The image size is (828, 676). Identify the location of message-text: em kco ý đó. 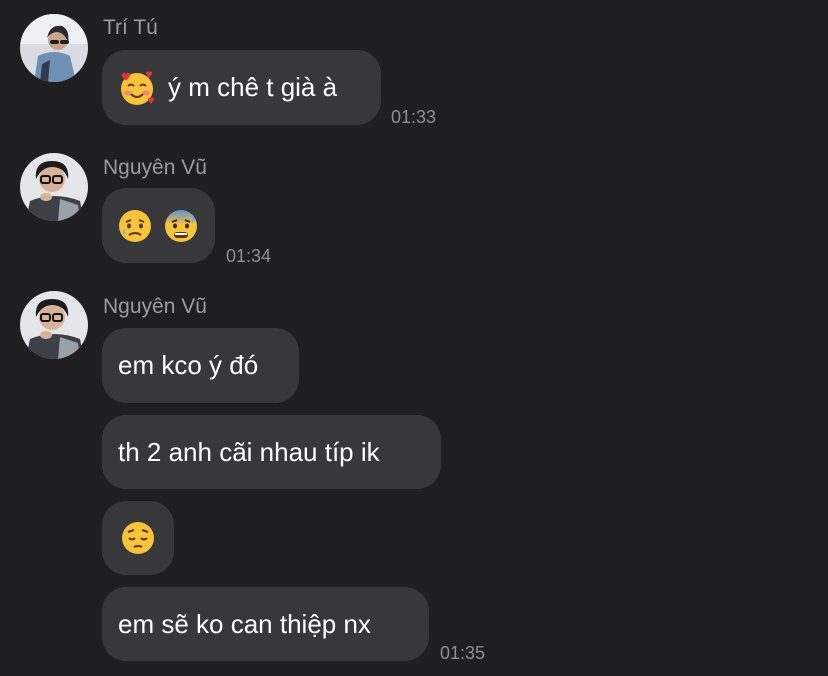
(188, 365).